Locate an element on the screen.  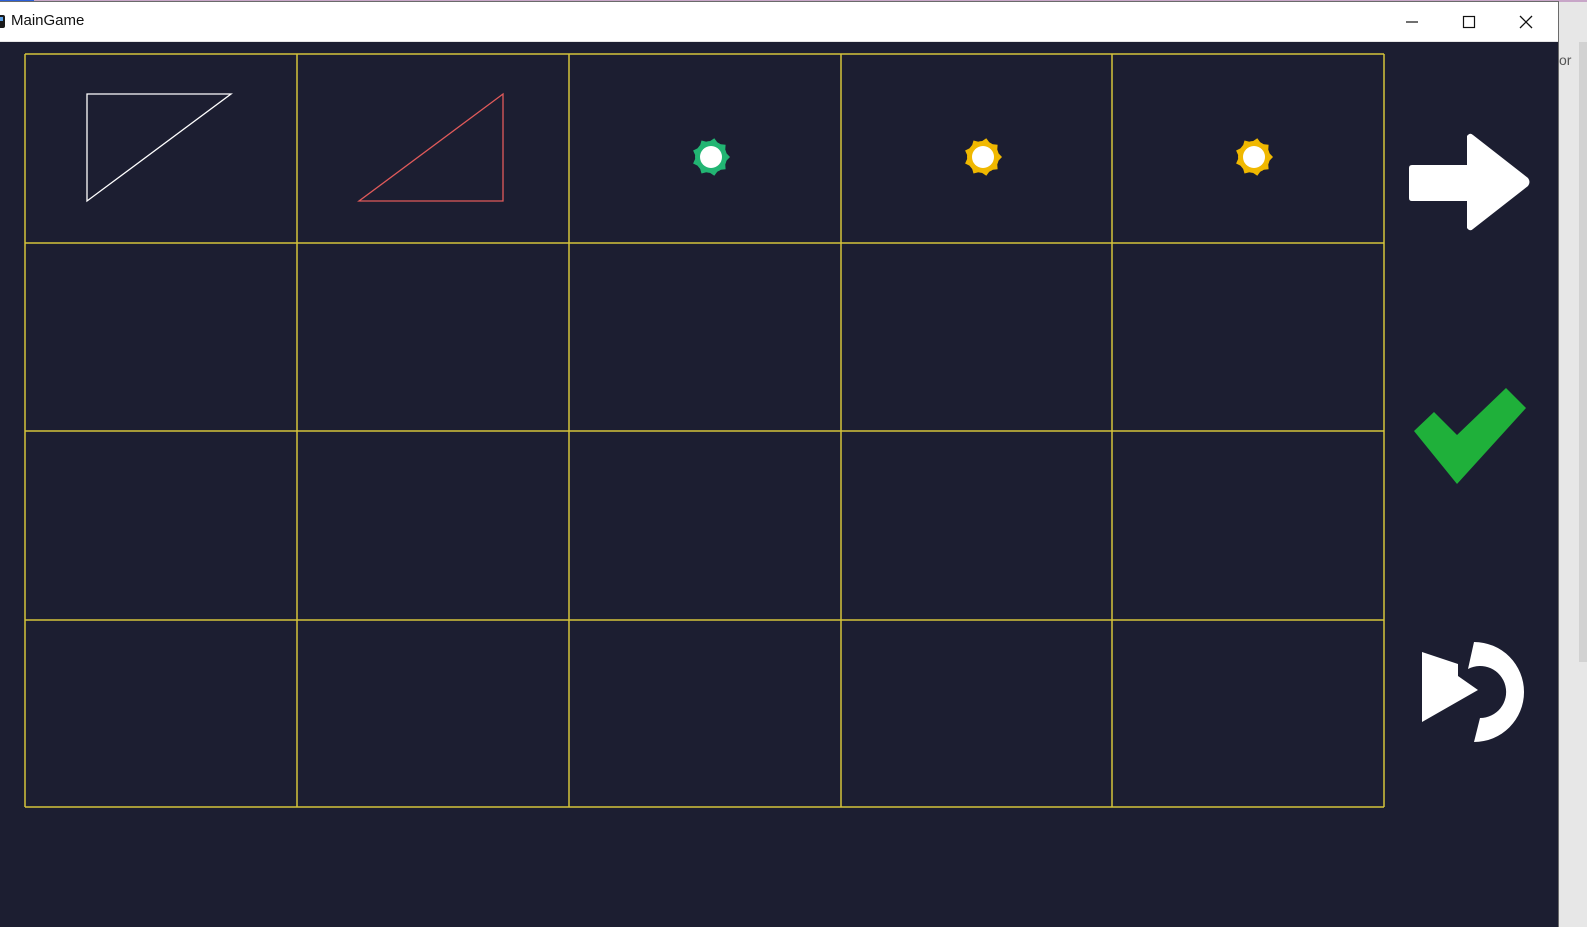
board-cell-r2-c1 is located at coordinates (433, 525).